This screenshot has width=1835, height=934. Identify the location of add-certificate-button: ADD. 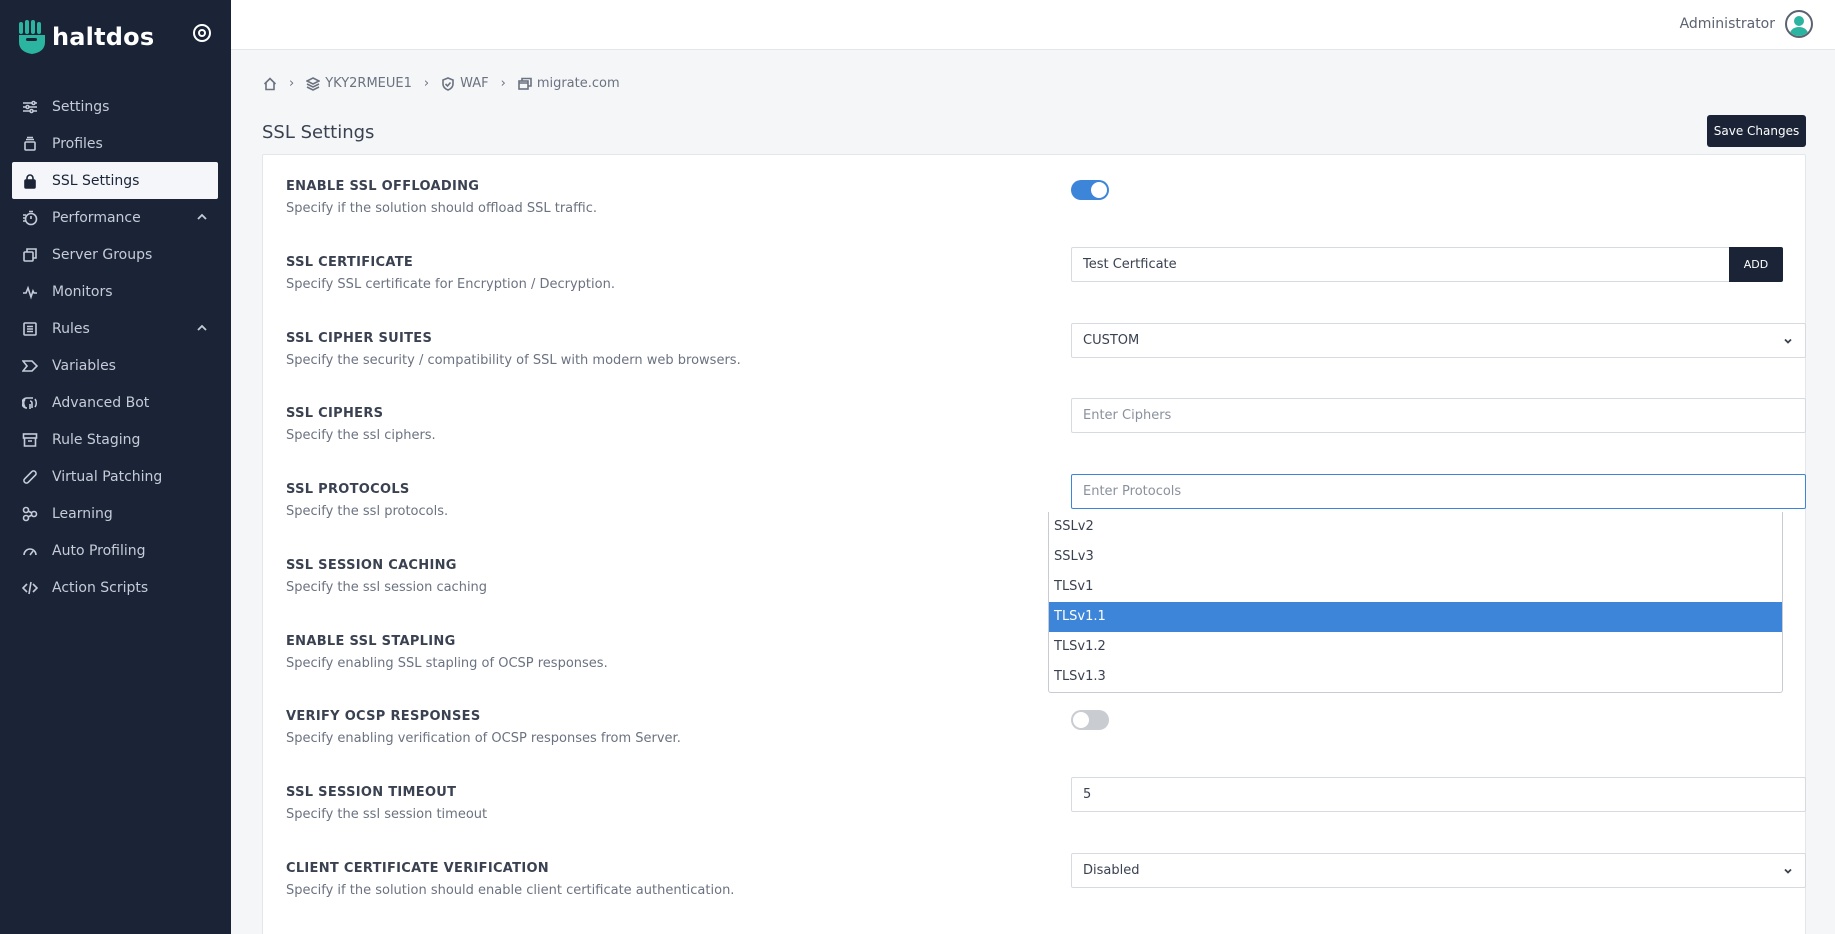
(1756, 264).